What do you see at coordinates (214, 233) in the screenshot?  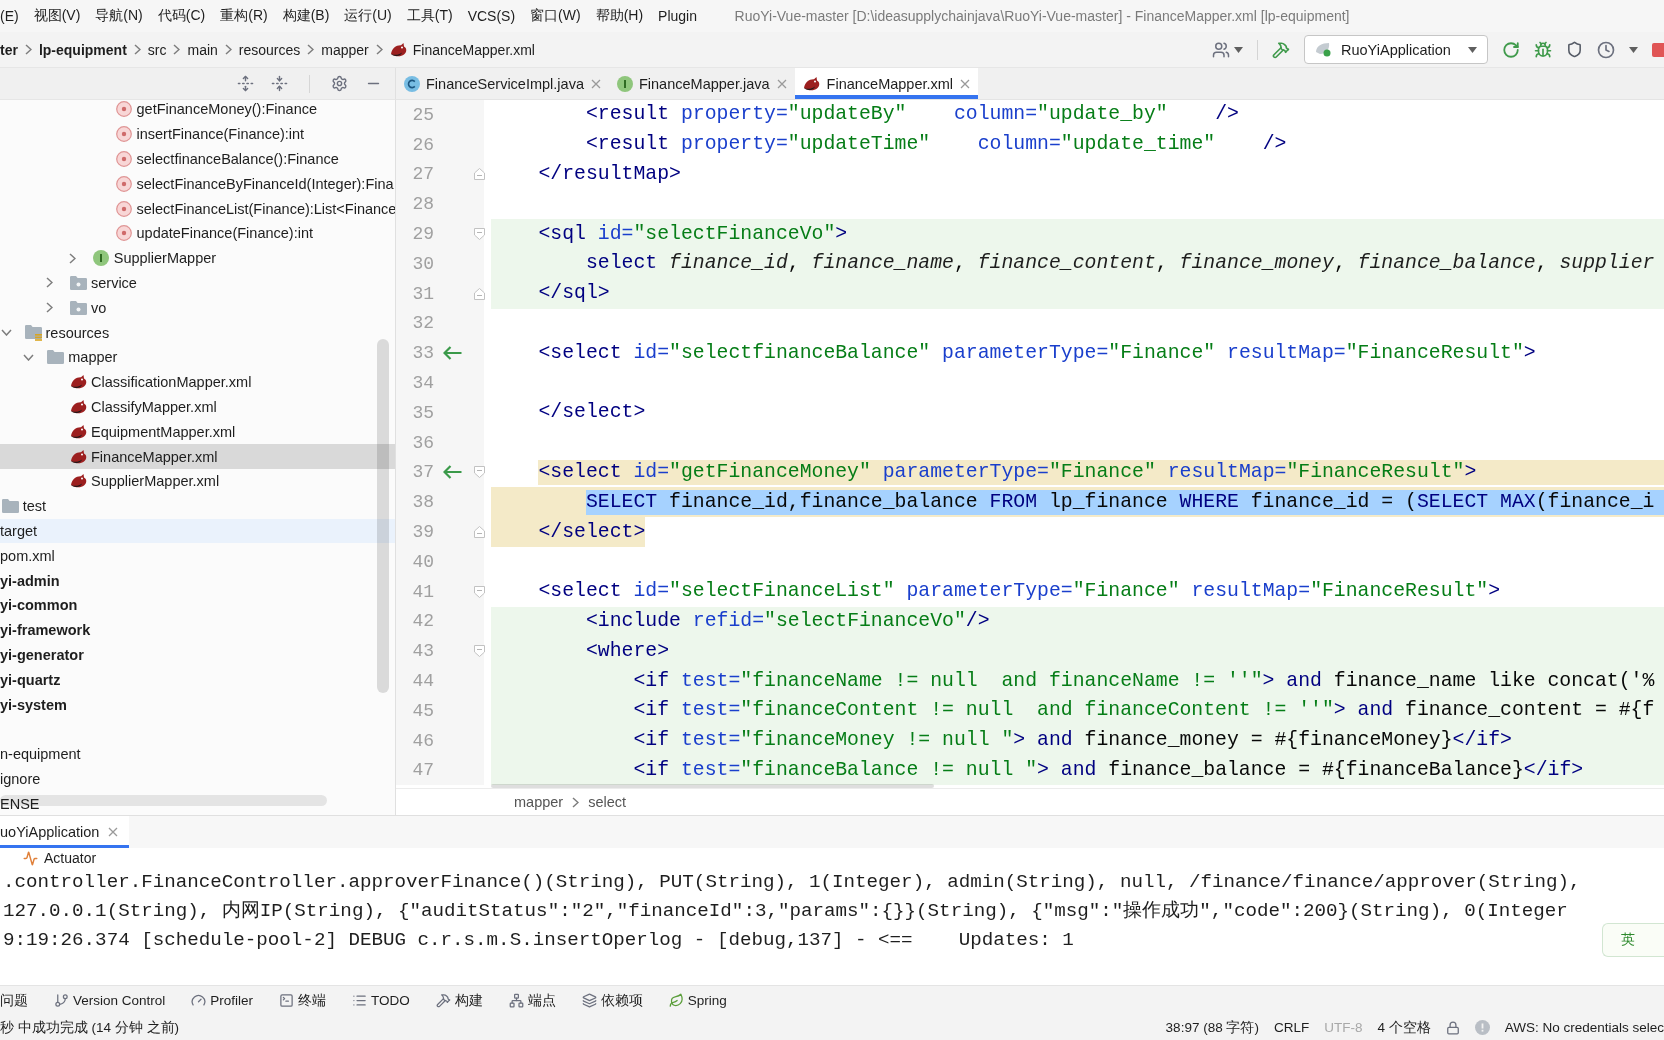 I see `tree-item: updateFinance(Finance):int` at bounding box center [214, 233].